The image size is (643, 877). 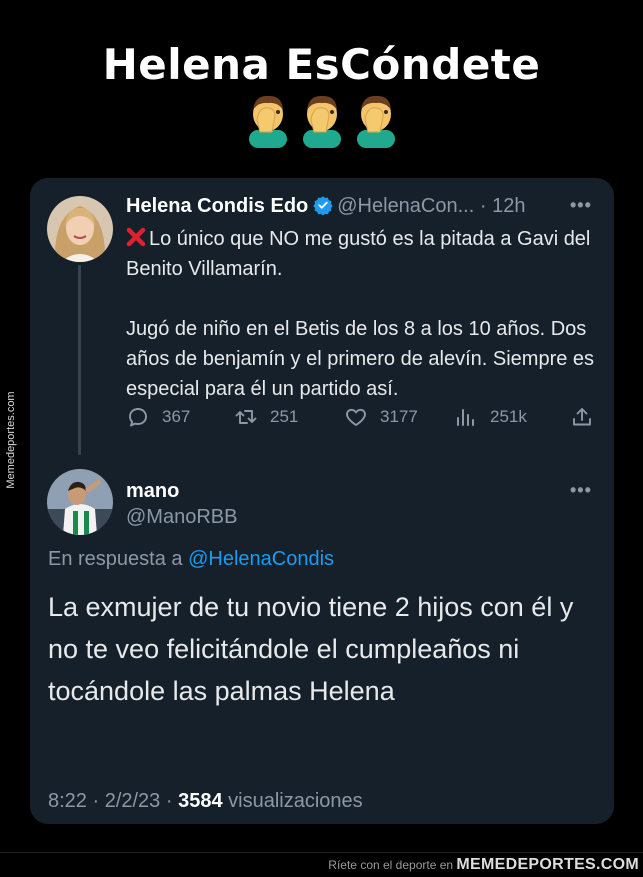 I want to click on like-action: 3177, so click(x=381, y=417).